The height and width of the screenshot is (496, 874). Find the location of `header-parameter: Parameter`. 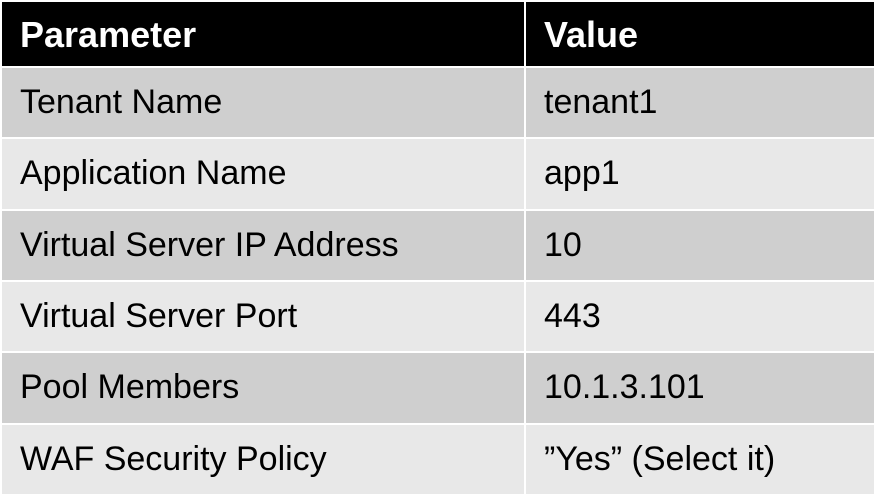

header-parameter: Parameter is located at coordinates (263, 34).